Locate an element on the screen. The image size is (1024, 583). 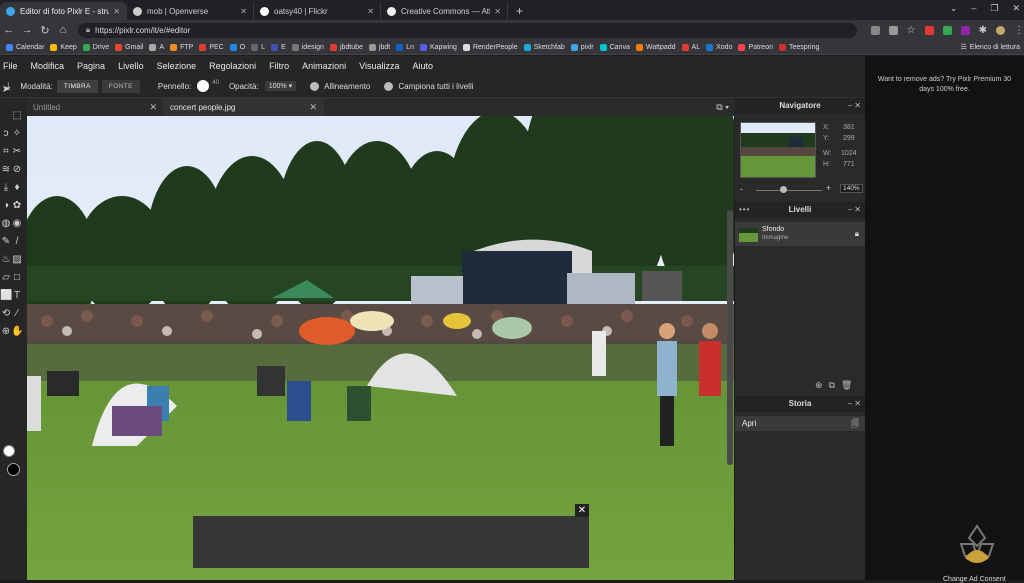
zoom-slider-knob is located at coordinates (783, 189).